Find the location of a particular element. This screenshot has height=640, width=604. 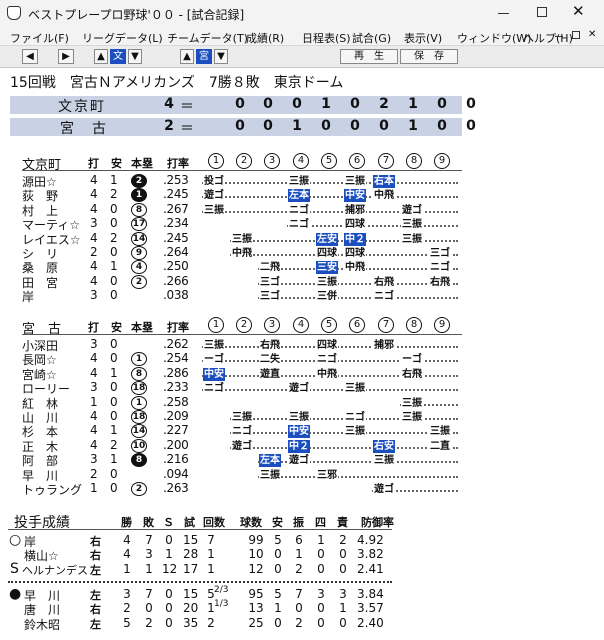

bottom-batting-row-1: 小深田 3 0.262 三振 右飛 四球 捕邪 is located at coordinates (302, 345).